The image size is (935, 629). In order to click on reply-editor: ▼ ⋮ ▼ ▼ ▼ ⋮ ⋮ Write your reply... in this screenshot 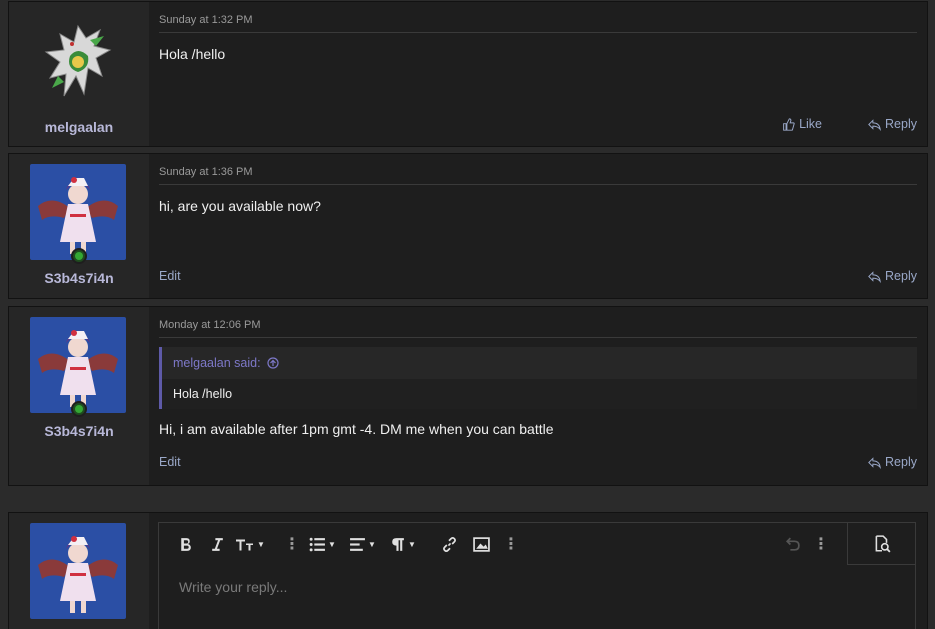, I will do `click(537, 575)`.